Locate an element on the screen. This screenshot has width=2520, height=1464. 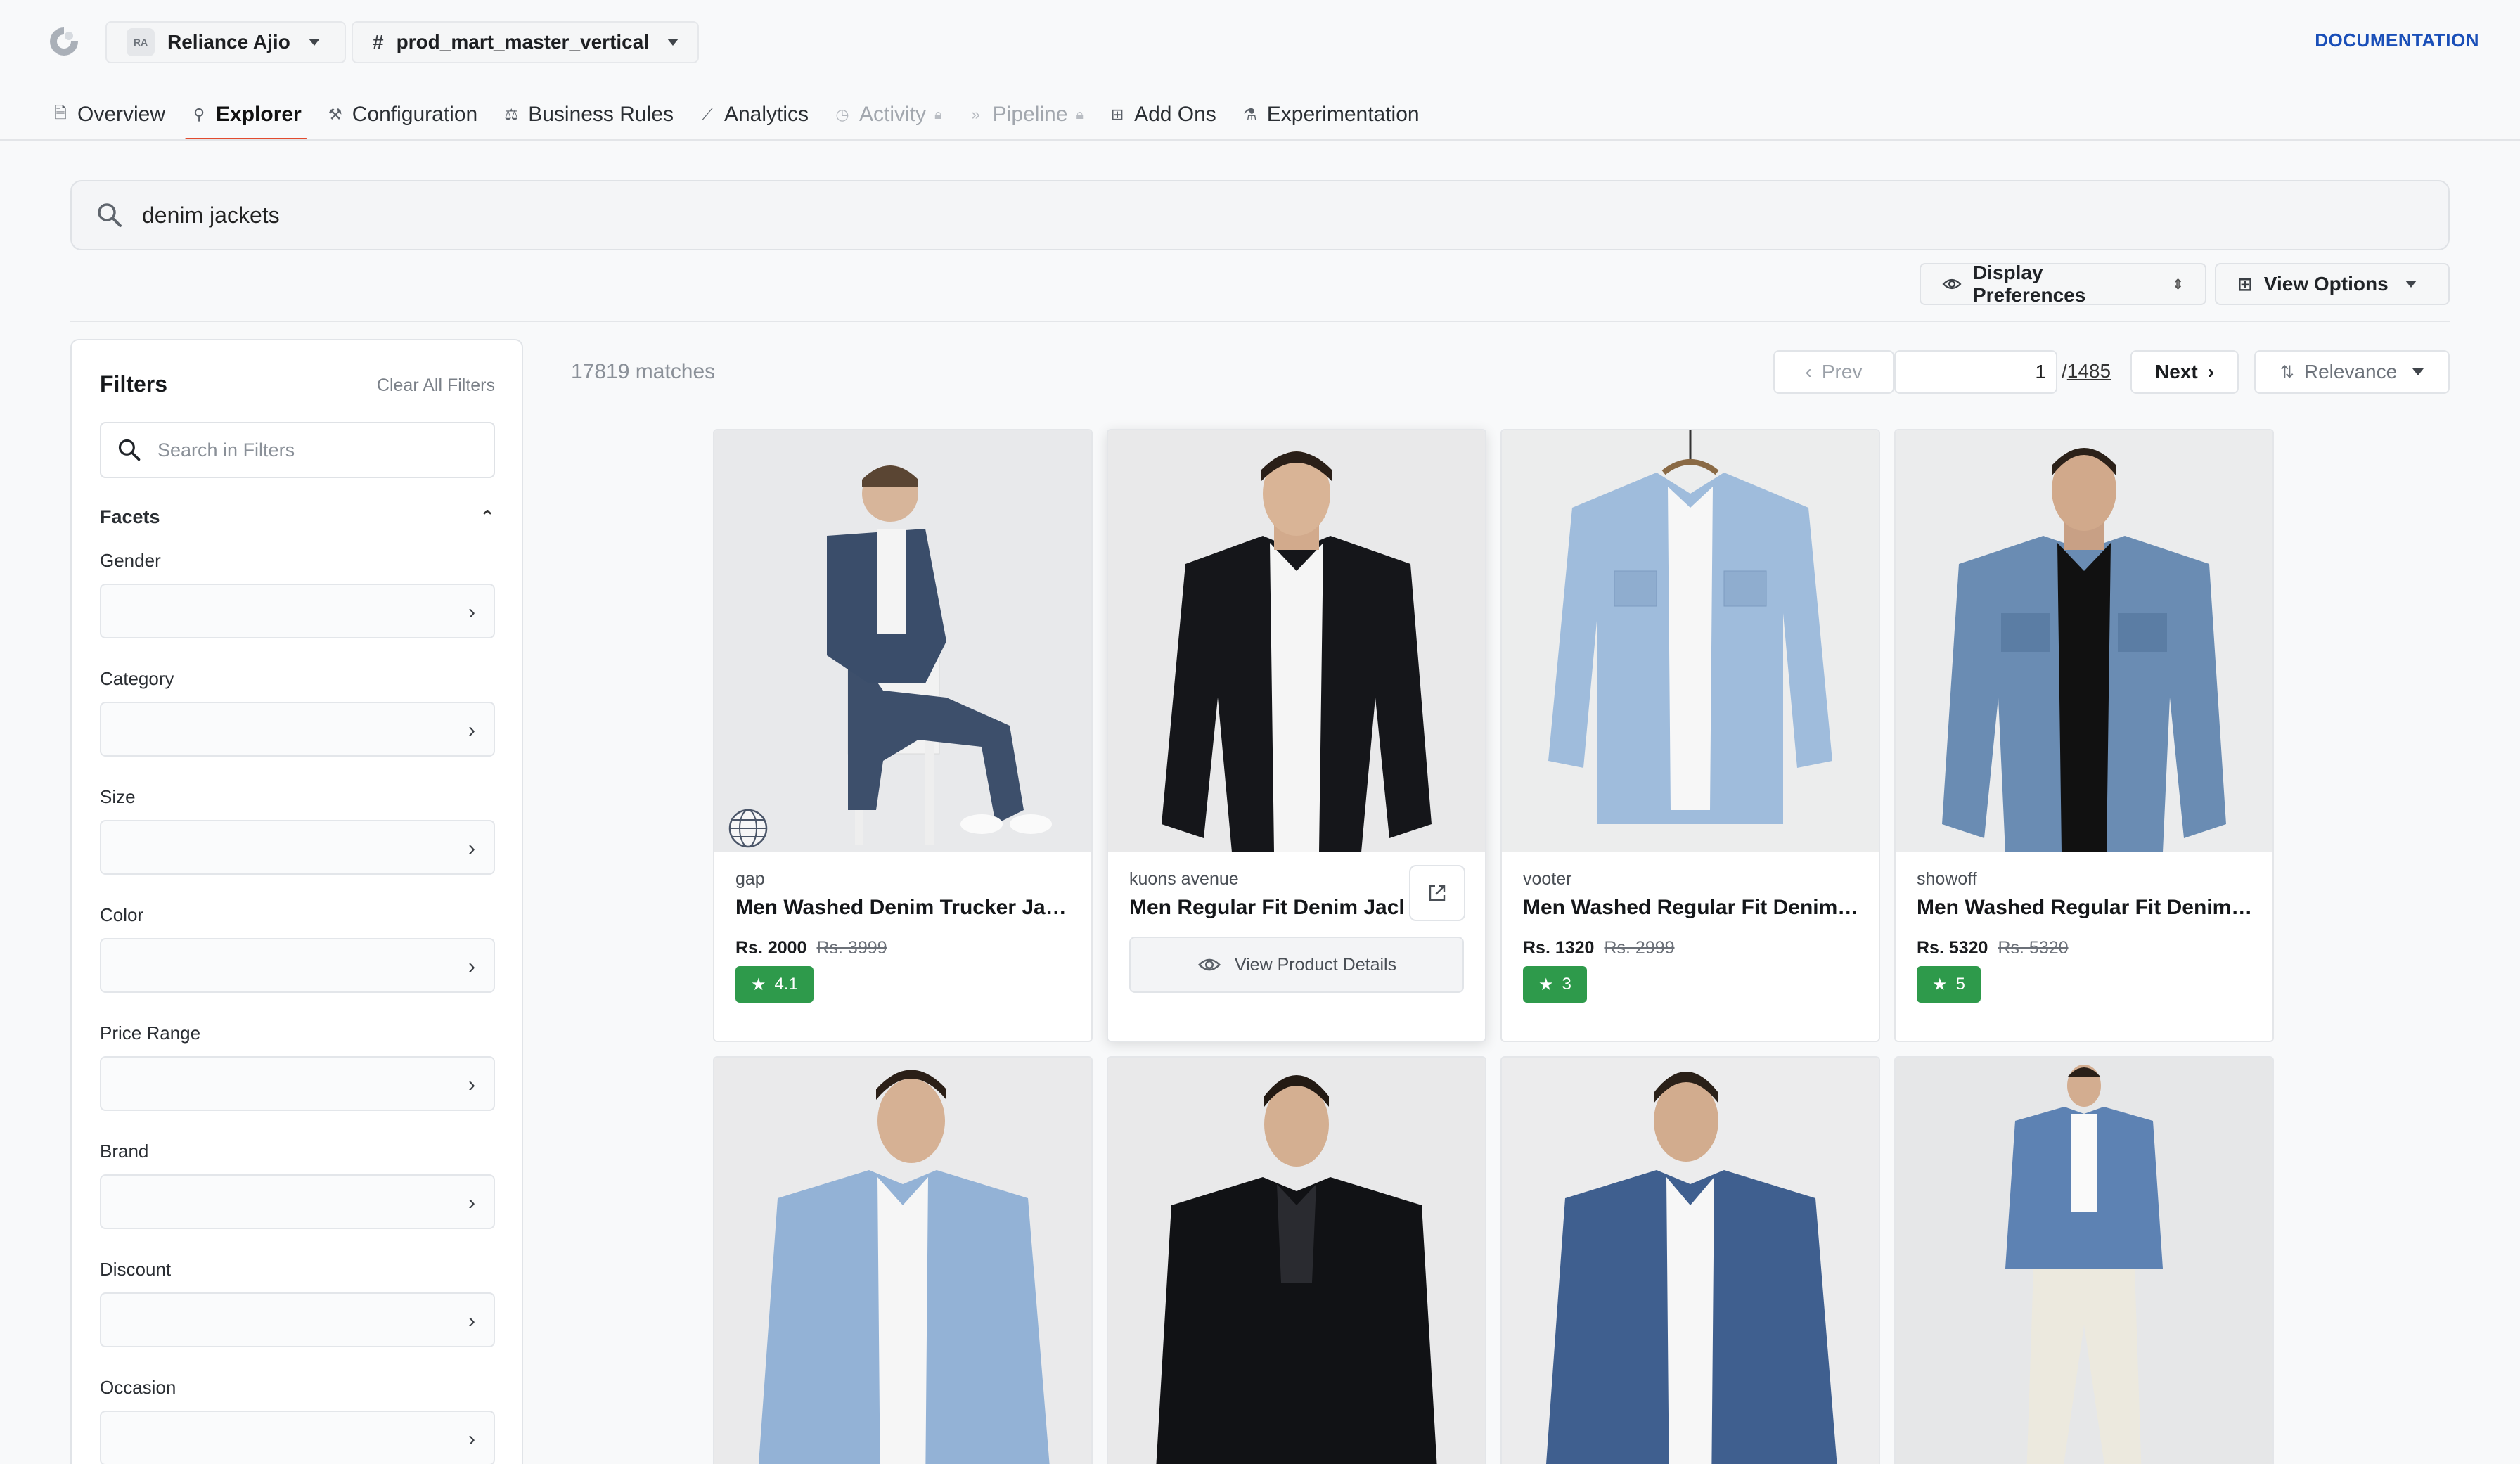
facet-select-brand: › is located at coordinates (297, 1201).